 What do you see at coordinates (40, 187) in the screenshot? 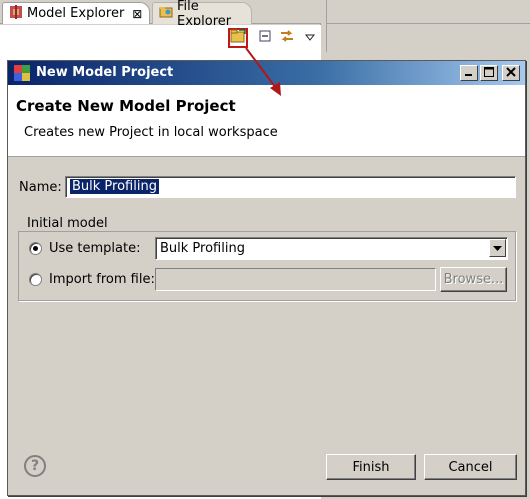
I see `name-label: Name:` at bounding box center [40, 187].